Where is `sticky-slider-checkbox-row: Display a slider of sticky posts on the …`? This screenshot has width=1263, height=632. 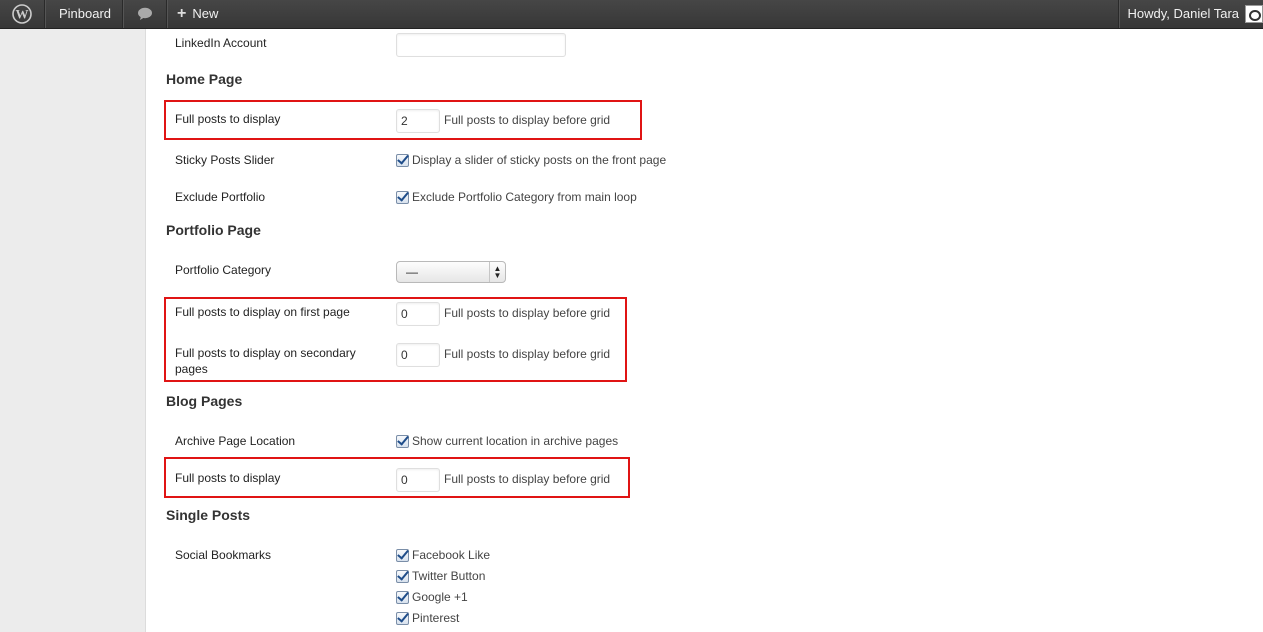
sticky-slider-checkbox-row: Display a slider of sticky posts on the … is located at coordinates (531, 160).